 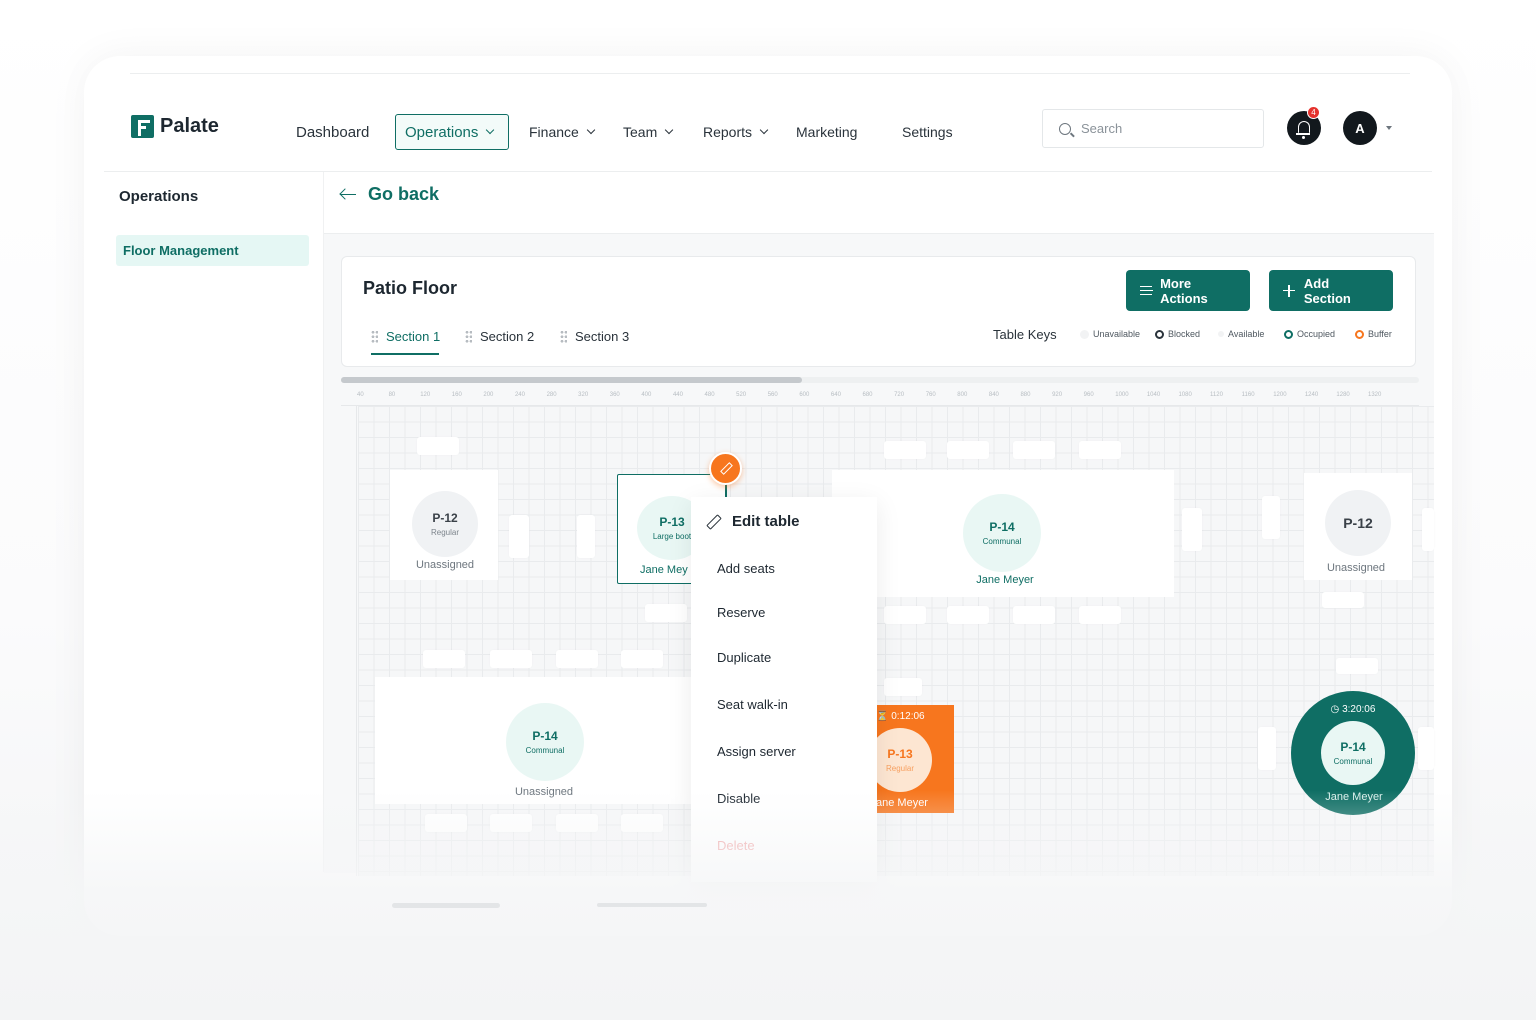 I want to click on nav-reports: Reports, so click(x=736, y=132).